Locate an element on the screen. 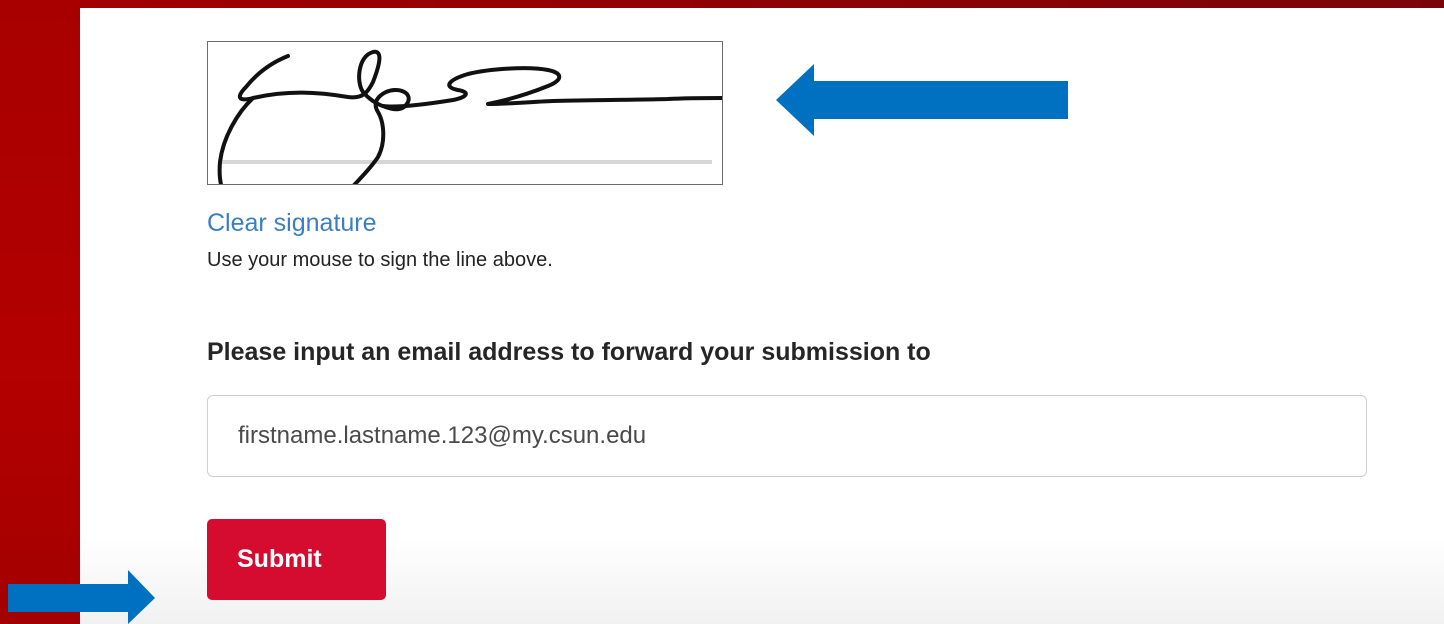 The image size is (1444, 624). email-field is located at coordinates (787, 436).